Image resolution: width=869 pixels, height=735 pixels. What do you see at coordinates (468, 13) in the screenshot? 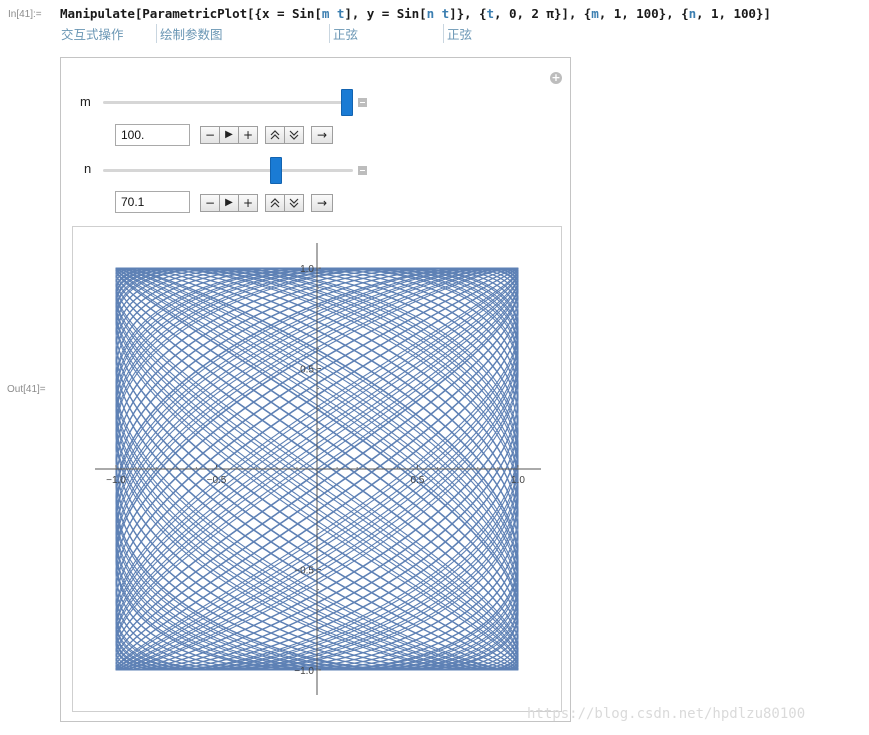
I see `code-part: ]}, {` at bounding box center [468, 13].